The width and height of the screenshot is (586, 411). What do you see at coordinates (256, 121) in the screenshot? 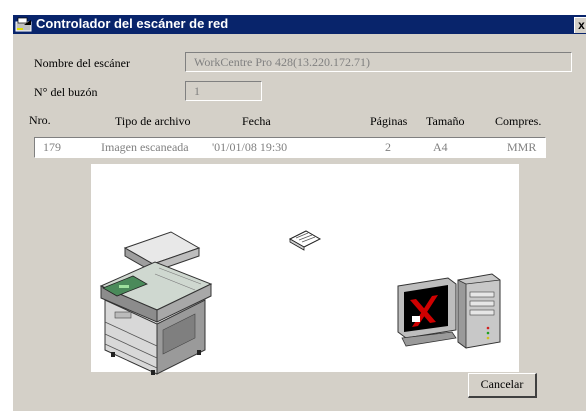
I see `column-header-fecha: Fecha` at bounding box center [256, 121].